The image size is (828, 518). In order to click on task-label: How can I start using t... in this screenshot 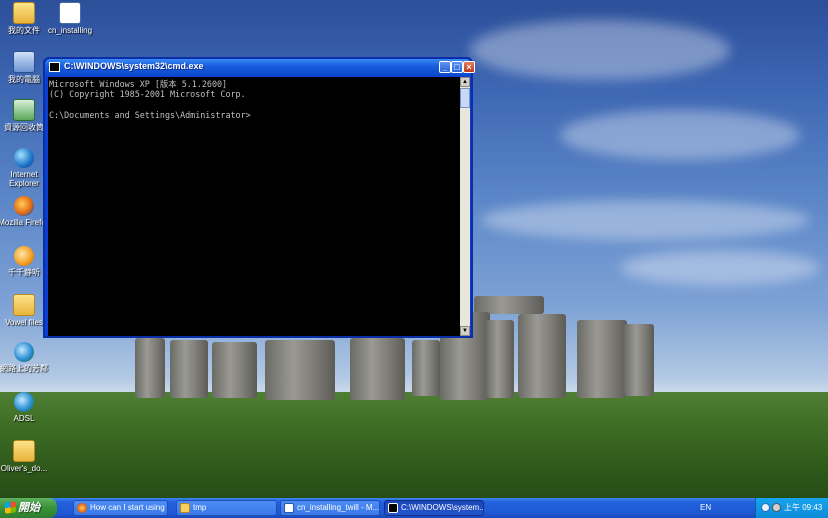, I will do `click(129, 507)`.